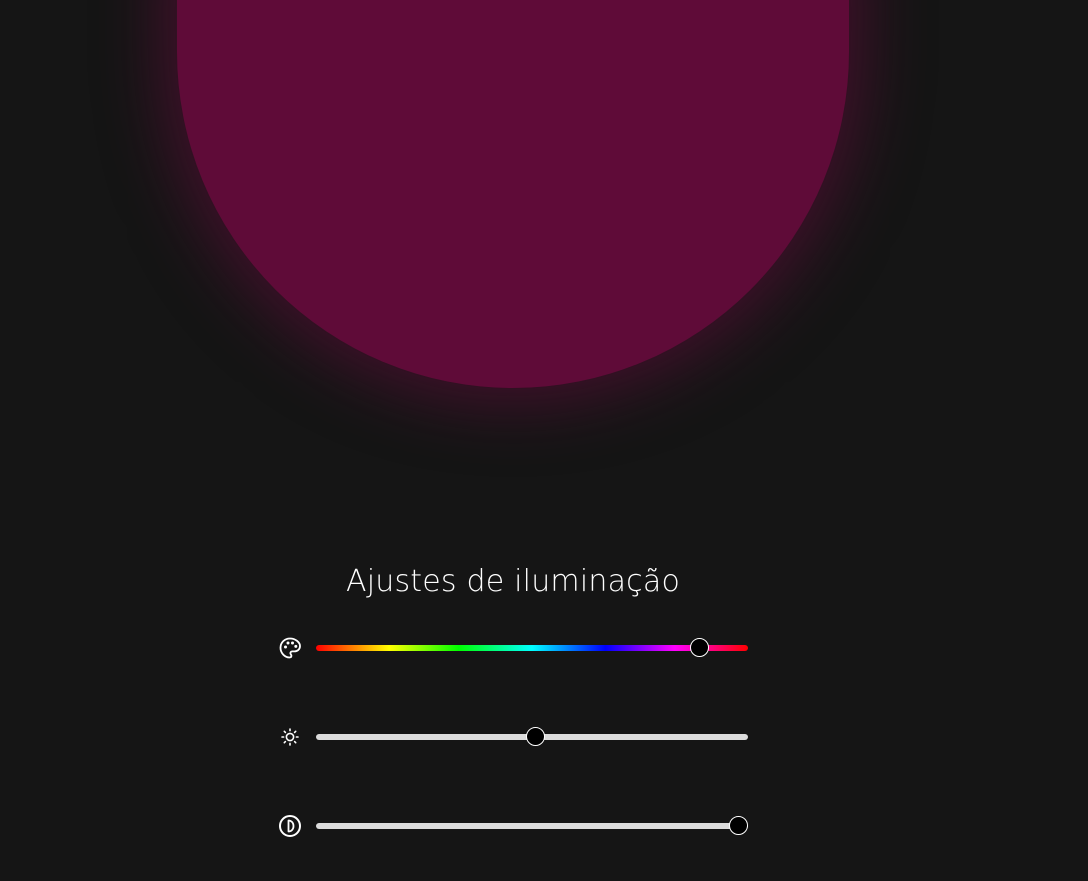 This screenshot has width=1088, height=881. I want to click on brightness-slider, so click(532, 736).